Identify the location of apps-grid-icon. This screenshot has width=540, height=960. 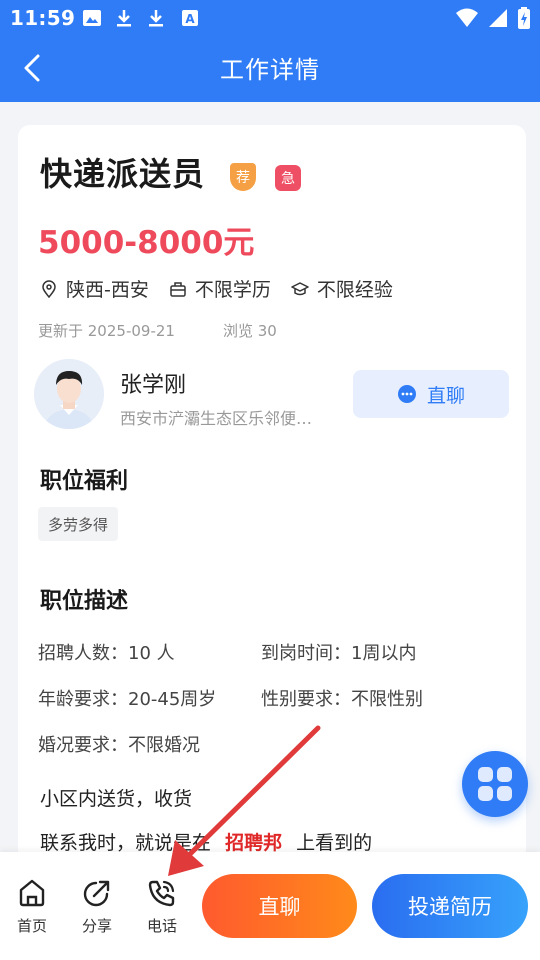
(495, 784).